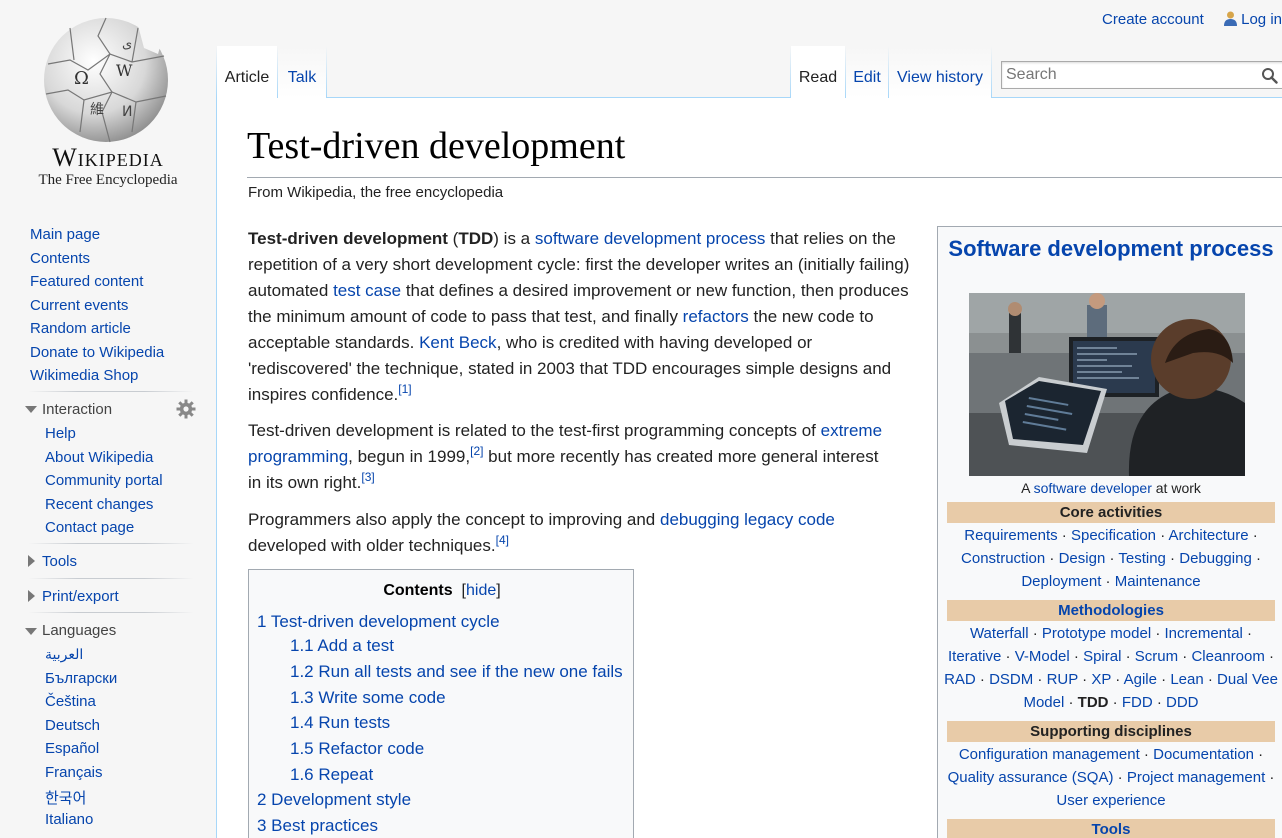 This screenshot has width=1282, height=838. What do you see at coordinates (127, 112) in the screenshot?
I see `svg-text: И` at bounding box center [127, 112].